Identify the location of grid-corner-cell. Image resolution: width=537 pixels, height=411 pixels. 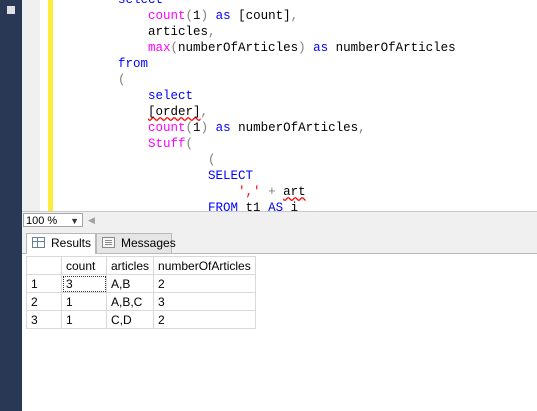
(44, 265).